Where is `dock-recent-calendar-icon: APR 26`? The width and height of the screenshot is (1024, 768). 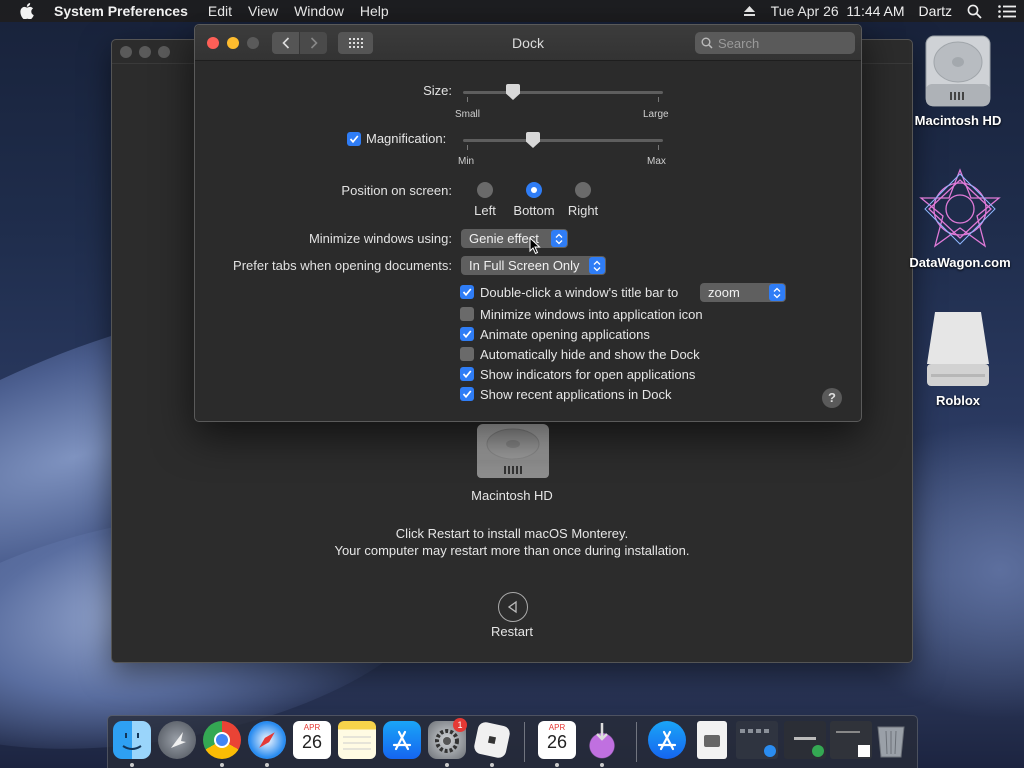
dock-recent-calendar-icon: APR 26 is located at coordinates (557, 740).